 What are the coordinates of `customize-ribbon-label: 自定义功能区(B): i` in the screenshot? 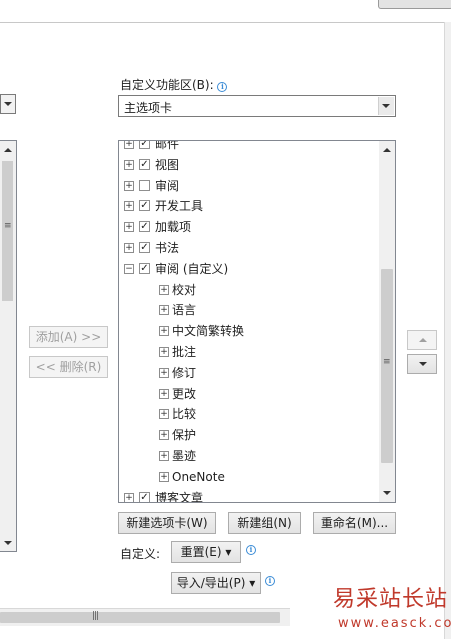 It's located at (174, 84).